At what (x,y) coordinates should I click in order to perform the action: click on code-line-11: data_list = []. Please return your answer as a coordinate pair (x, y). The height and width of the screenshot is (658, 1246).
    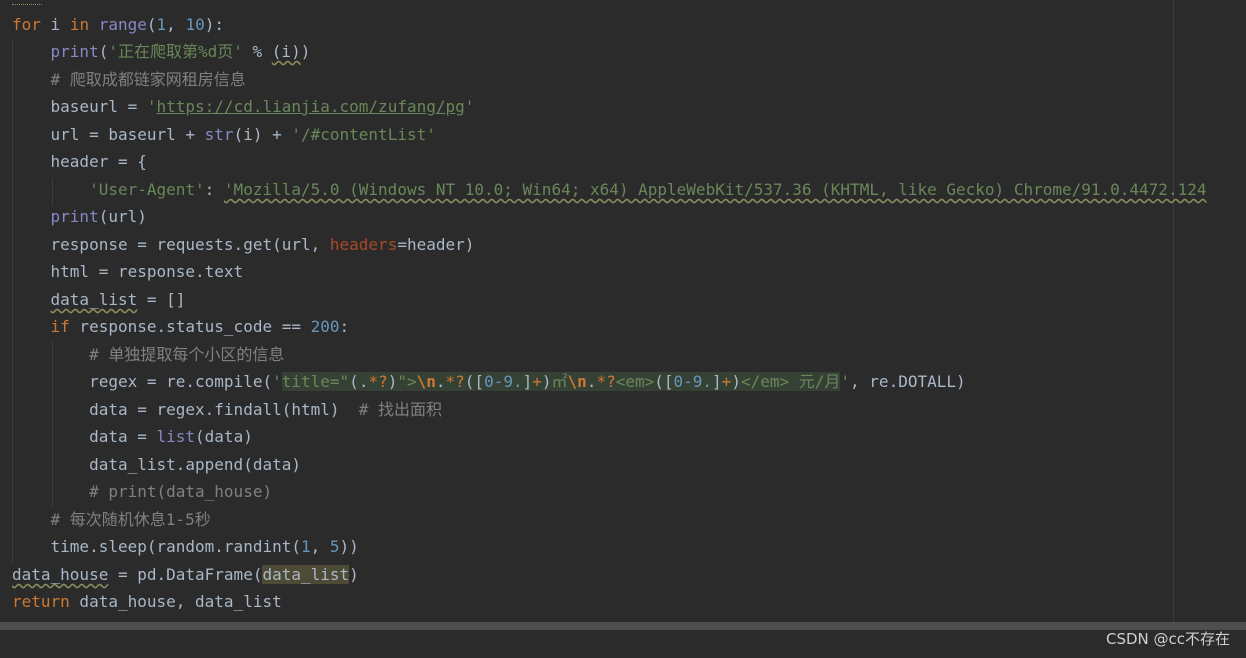
    Looking at the image, I should click on (99, 299).